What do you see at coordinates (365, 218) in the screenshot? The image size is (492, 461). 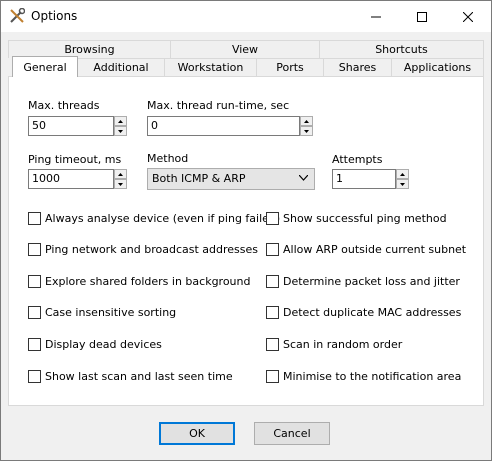 I see `checkbox-label: Show successful ping method` at bounding box center [365, 218].